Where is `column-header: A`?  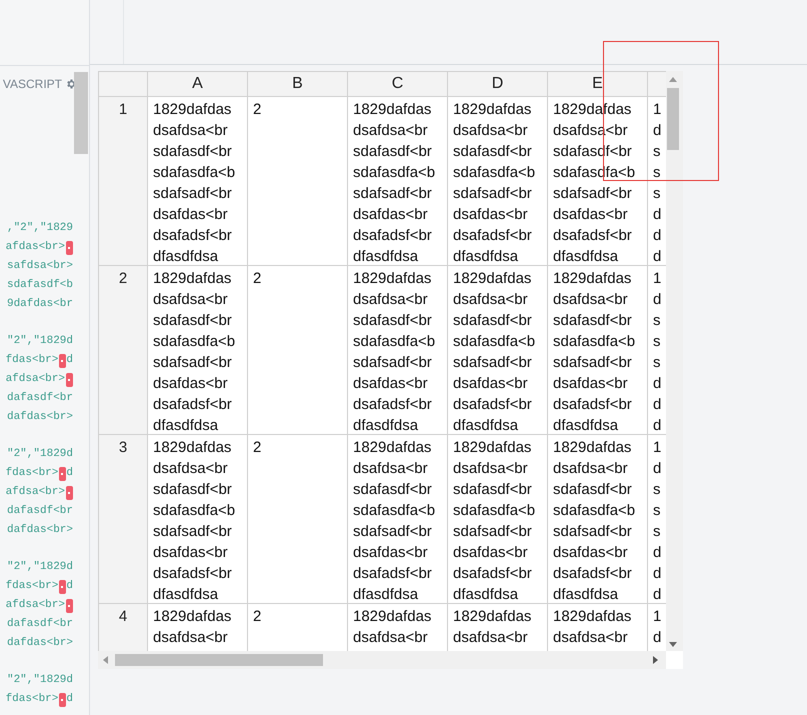 column-header: A is located at coordinates (198, 83).